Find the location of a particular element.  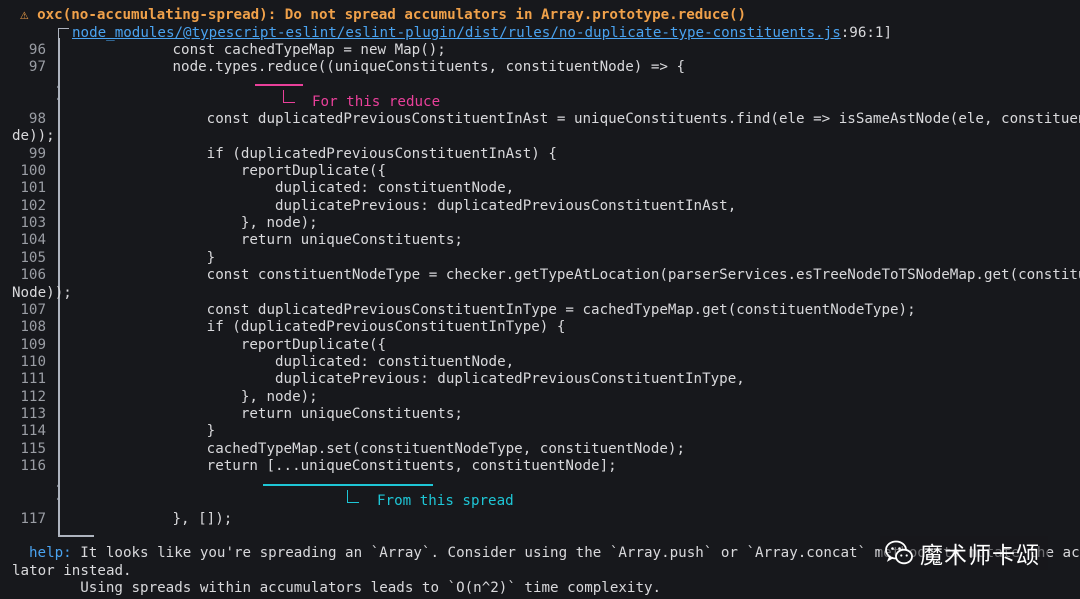

reduce-underline is located at coordinates (279, 85).